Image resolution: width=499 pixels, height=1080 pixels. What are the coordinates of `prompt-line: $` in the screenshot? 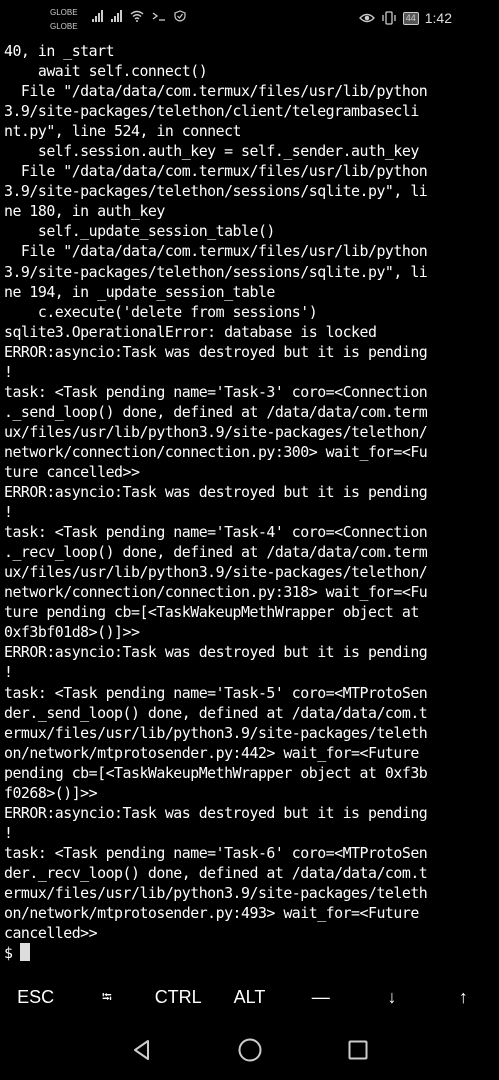 It's located at (251, 953).